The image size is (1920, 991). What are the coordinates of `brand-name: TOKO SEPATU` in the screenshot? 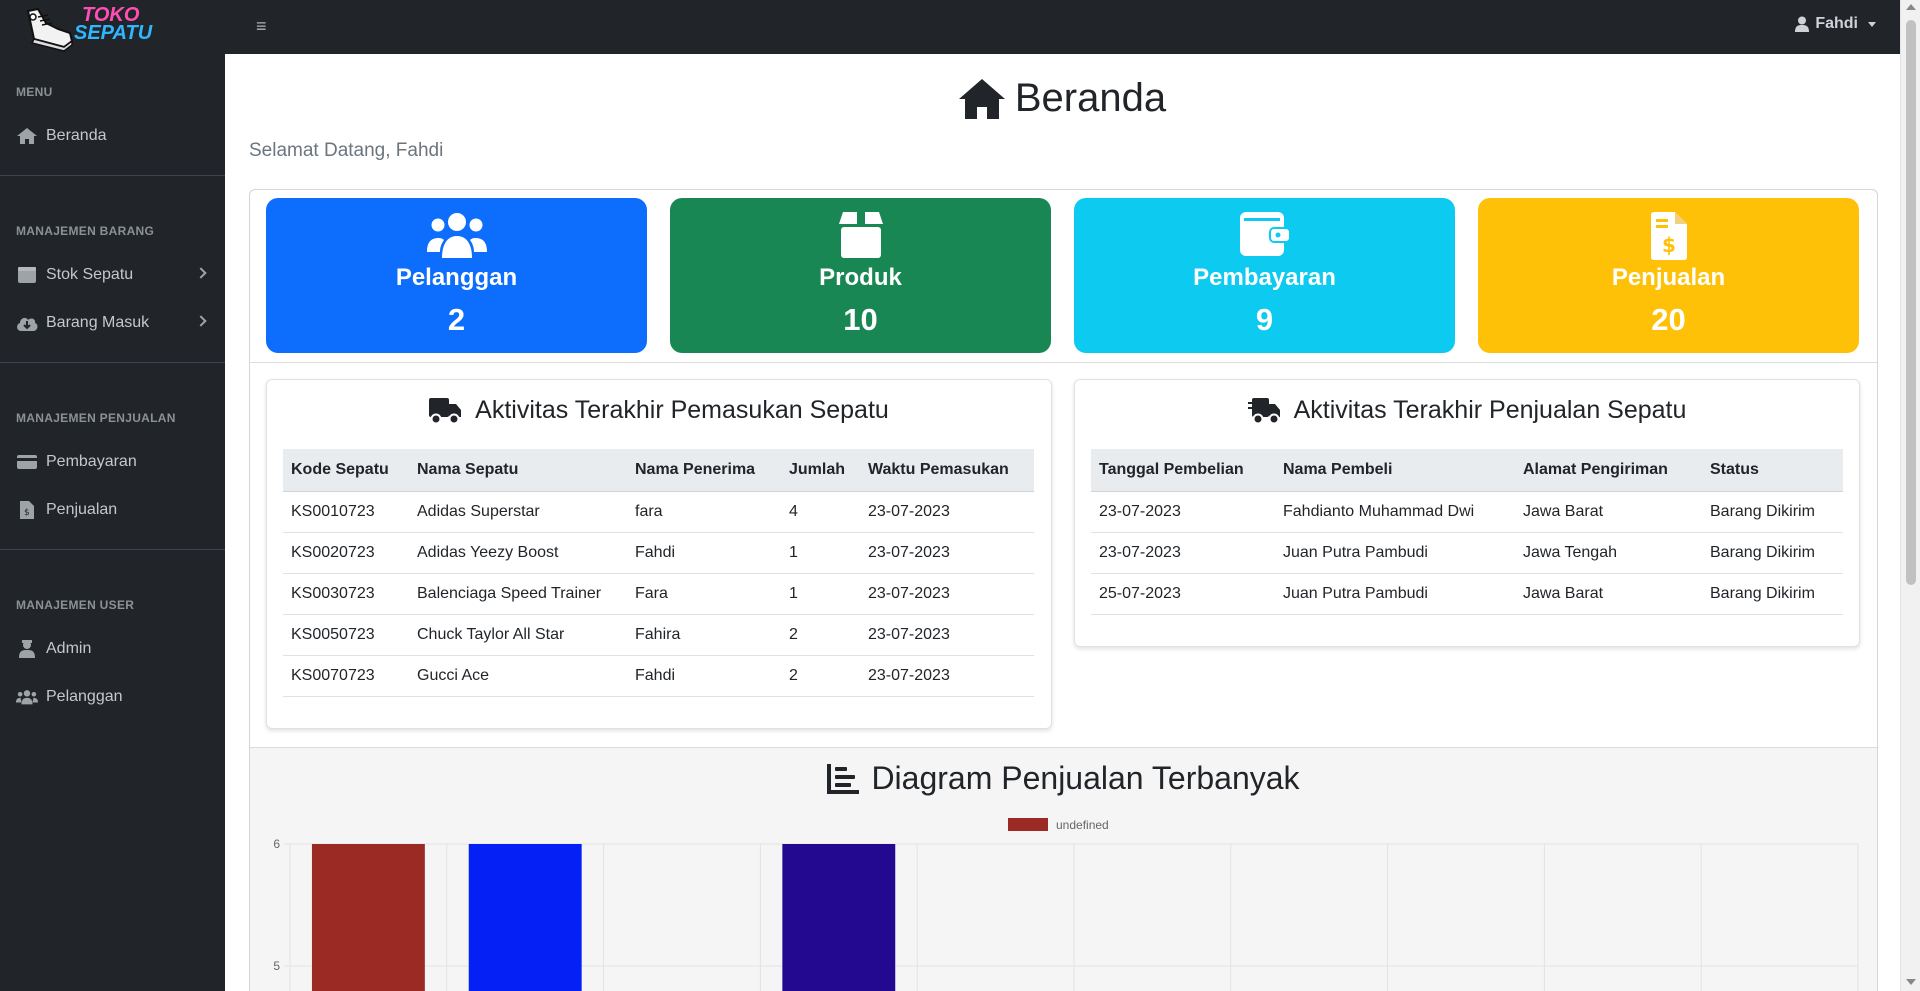 It's located at (113, 24).